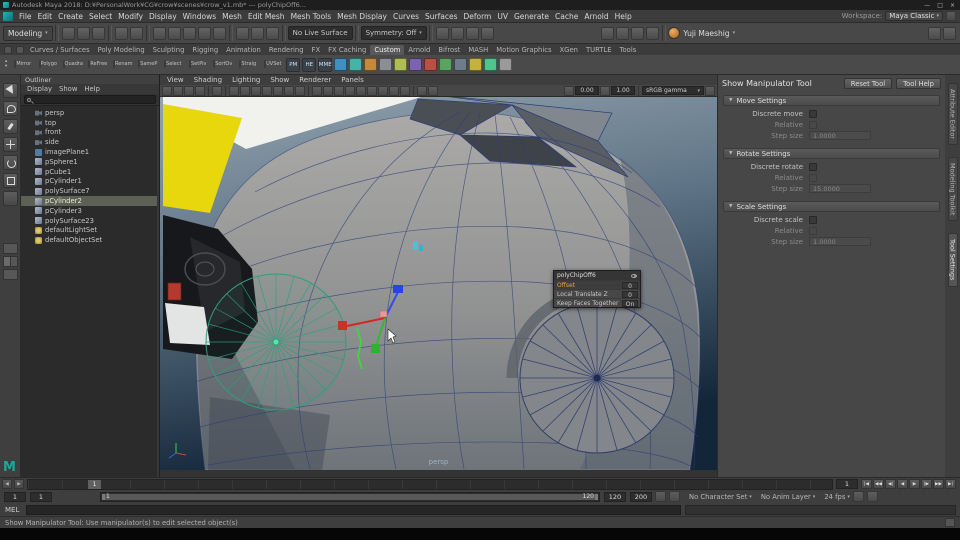 Image resolution: width=960 pixels, height=540 pixels. I want to click on live-surface-field: No Live Surface, so click(320, 33).